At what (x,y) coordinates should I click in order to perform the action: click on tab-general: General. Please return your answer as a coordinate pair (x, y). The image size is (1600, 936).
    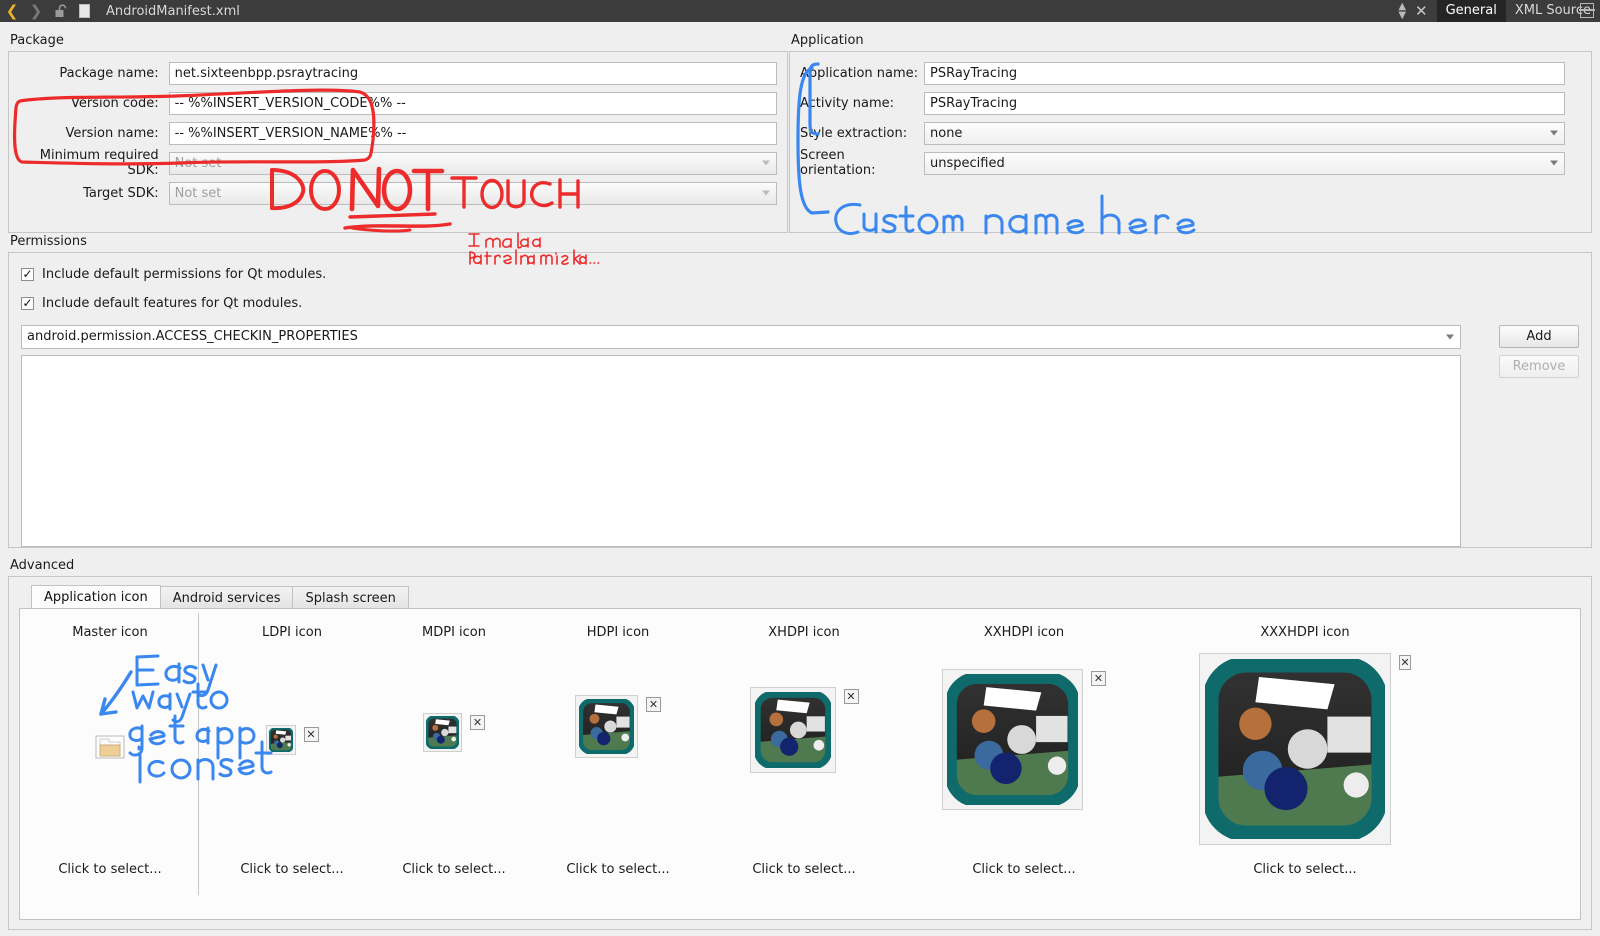
    Looking at the image, I should click on (1471, 11).